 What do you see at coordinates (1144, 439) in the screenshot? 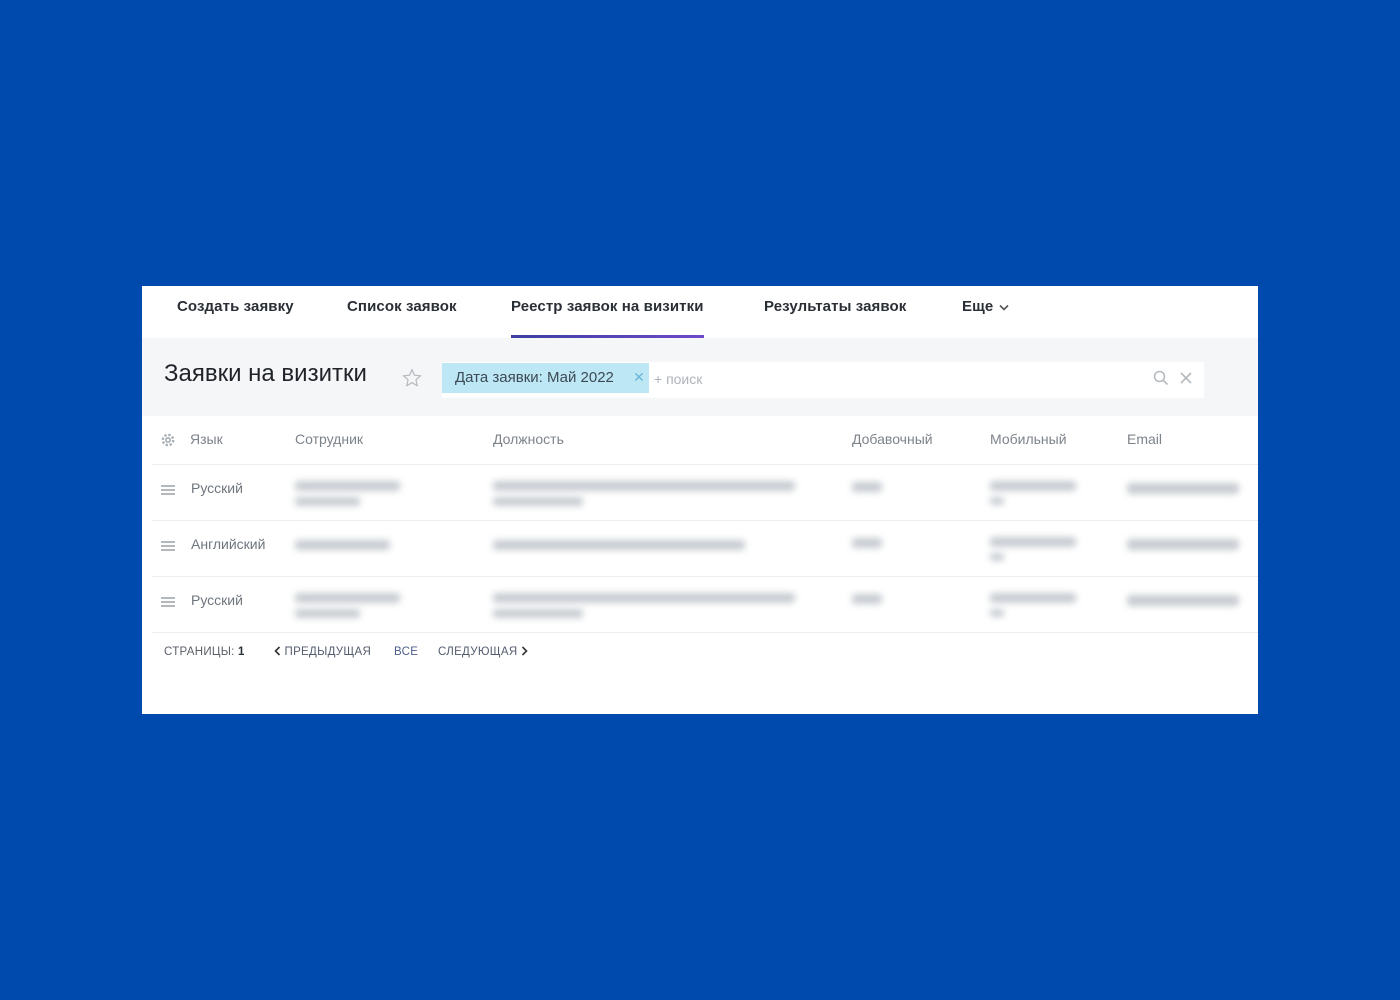
I see `column-header-email: Email` at bounding box center [1144, 439].